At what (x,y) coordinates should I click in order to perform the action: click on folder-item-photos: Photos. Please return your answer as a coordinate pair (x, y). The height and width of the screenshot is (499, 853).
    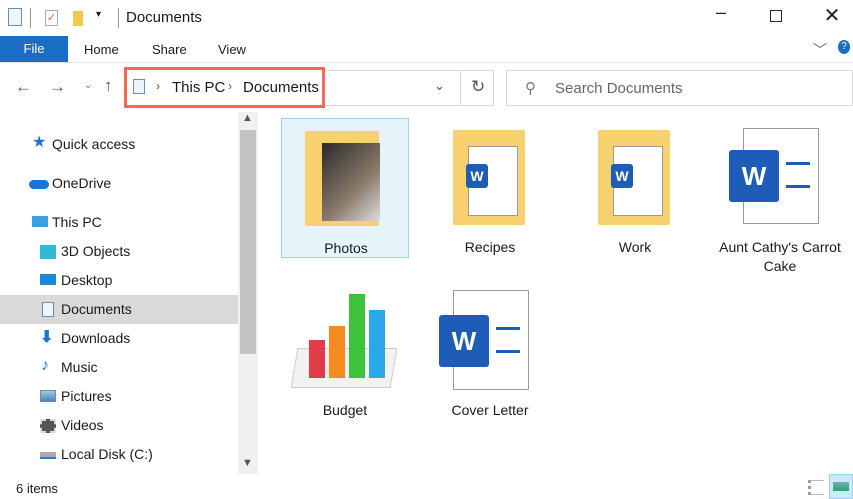
    Looking at the image, I should click on (345, 188).